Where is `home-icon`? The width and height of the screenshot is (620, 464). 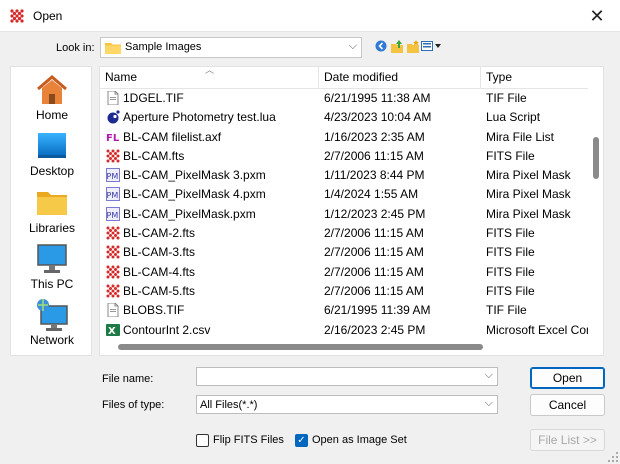
home-icon is located at coordinates (52, 89).